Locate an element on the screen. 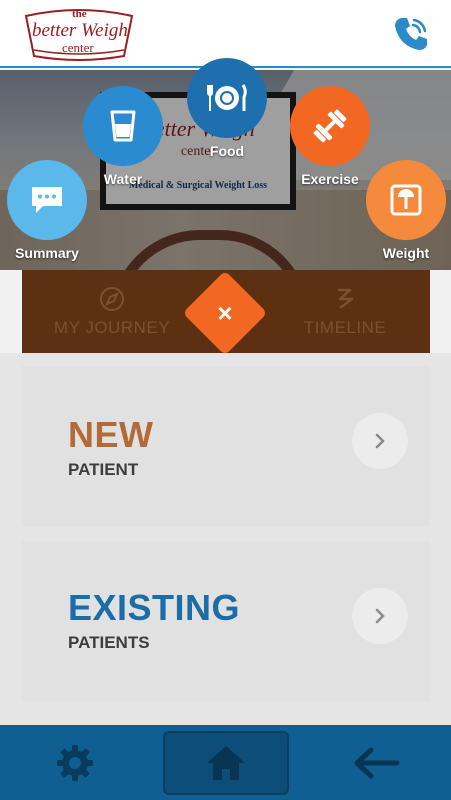  weight-circle is located at coordinates (406, 200).